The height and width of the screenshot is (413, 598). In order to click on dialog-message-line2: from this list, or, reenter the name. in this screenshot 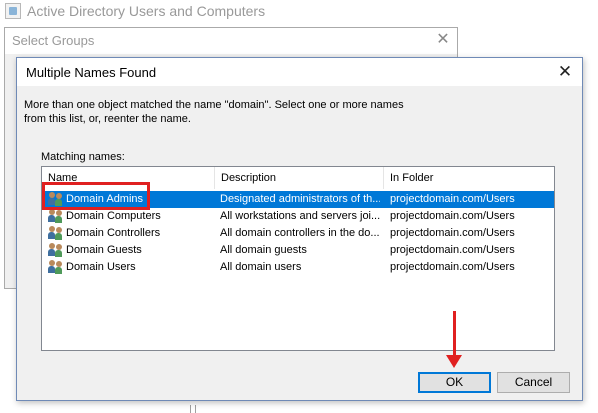, I will do `click(107, 119)`.